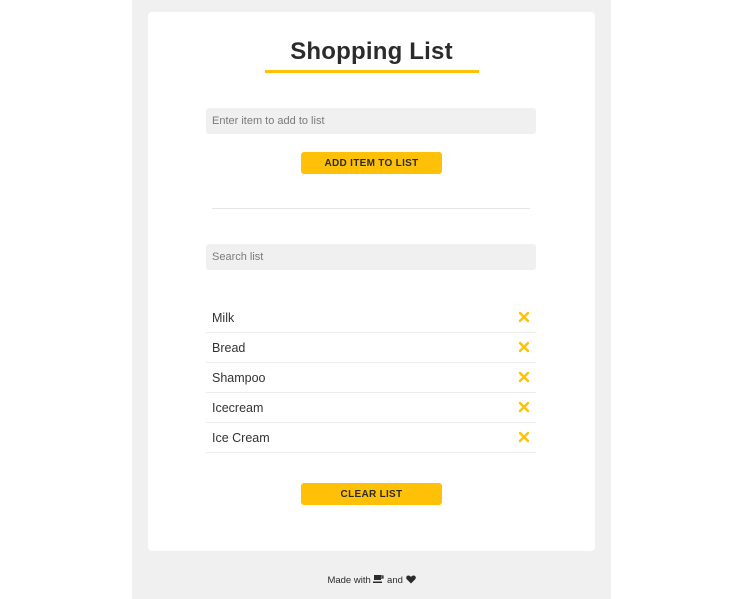  What do you see at coordinates (241, 438) in the screenshot?
I see `list-item-label: Ice Cream` at bounding box center [241, 438].